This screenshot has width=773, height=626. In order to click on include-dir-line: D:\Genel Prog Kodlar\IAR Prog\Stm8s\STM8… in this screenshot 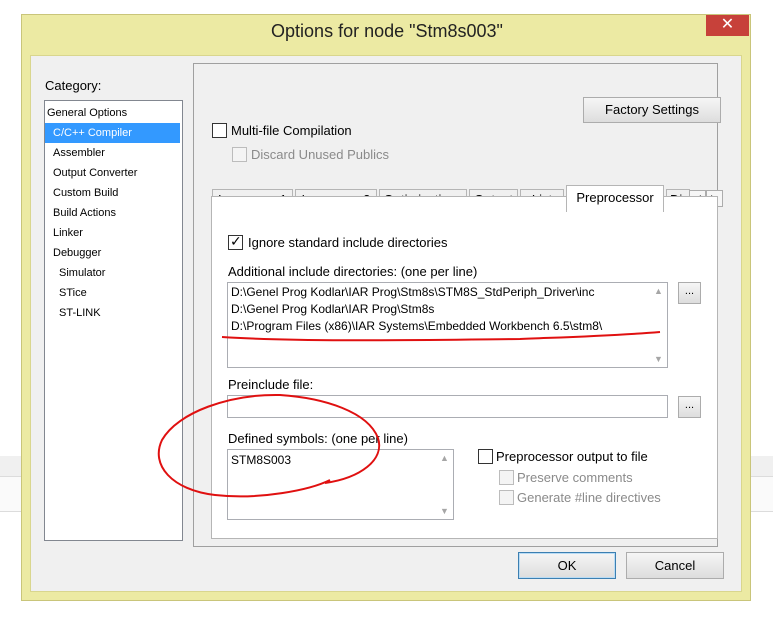, I will do `click(413, 292)`.